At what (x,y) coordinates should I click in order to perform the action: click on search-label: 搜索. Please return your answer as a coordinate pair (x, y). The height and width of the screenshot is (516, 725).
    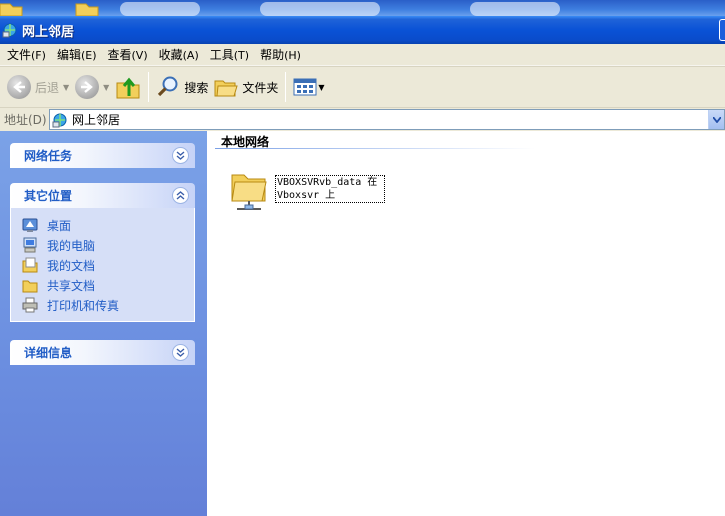
    Looking at the image, I should click on (196, 87).